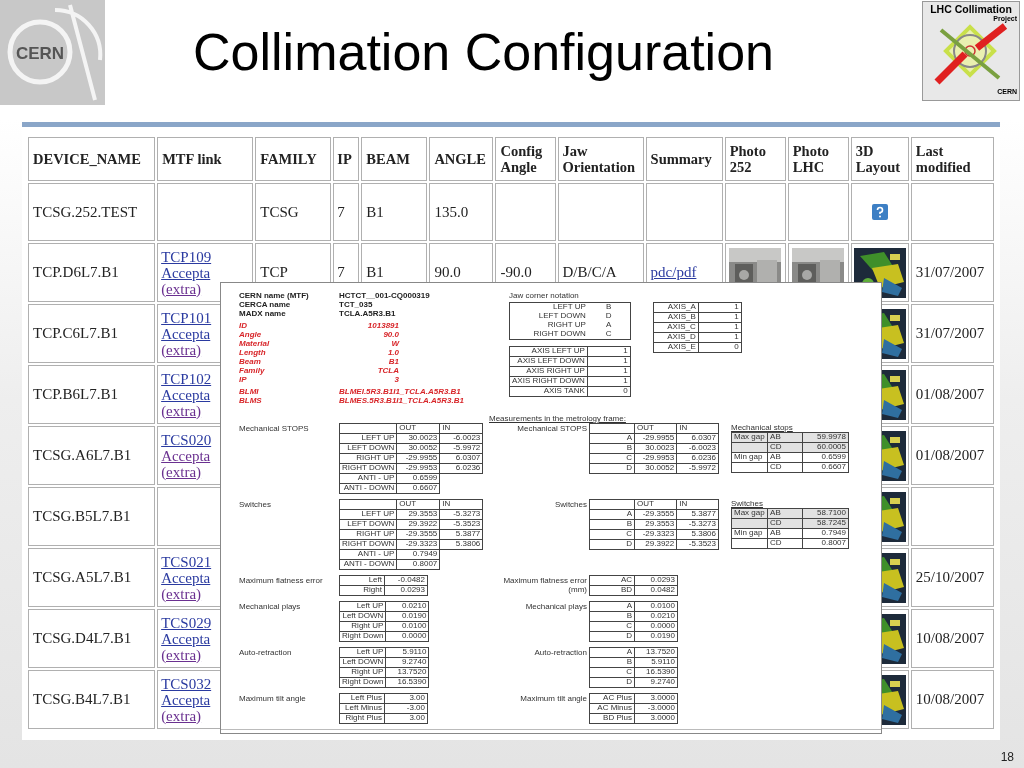 The image size is (1024, 768). What do you see at coordinates (387, 370) in the screenshot?
I see `field-value: TCLA` at bounding box center [387, 370].